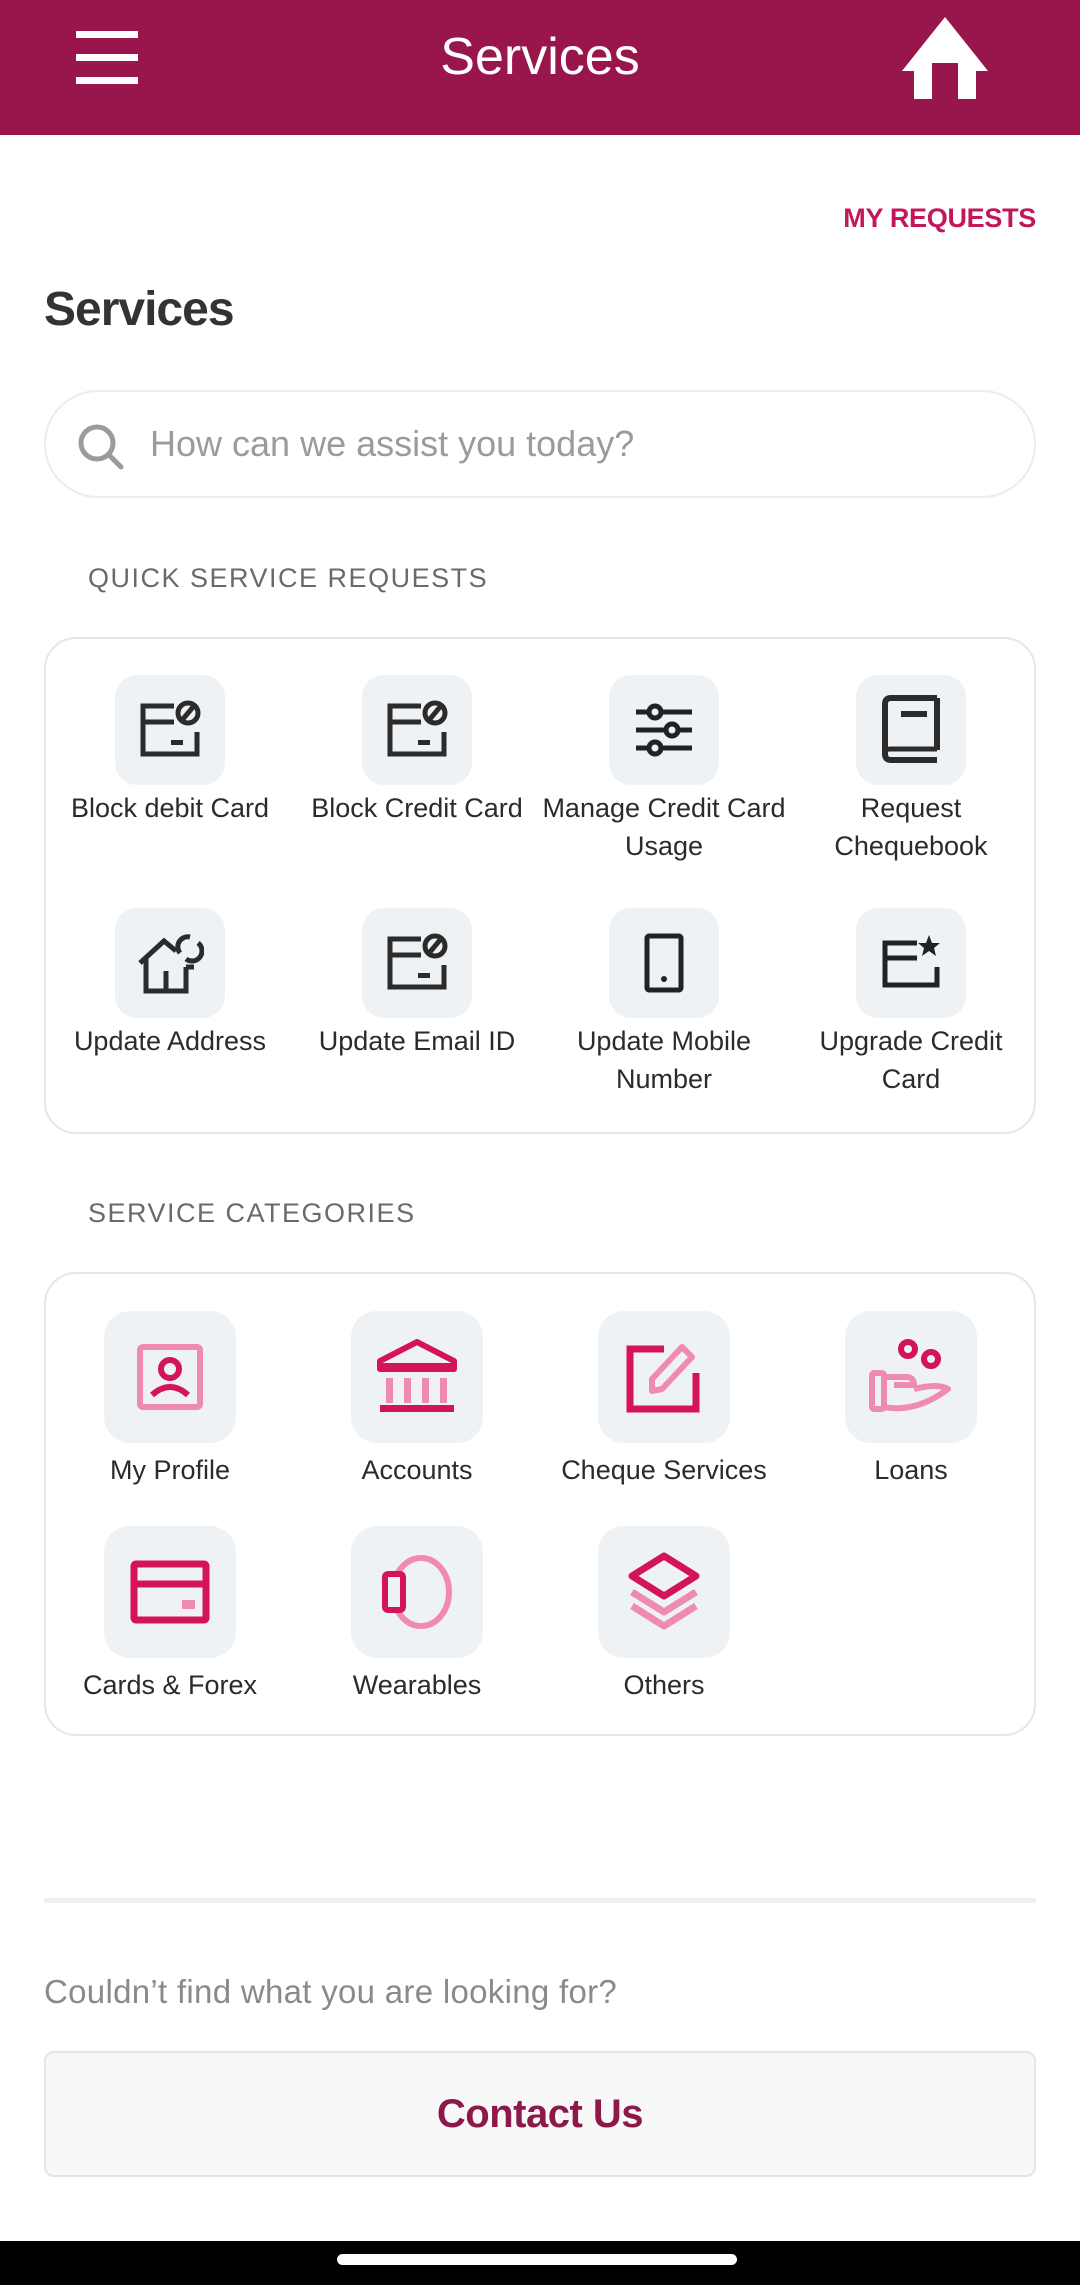 The width and height of the screenshot is (1080, 2285). What do you see at coordinates (417, 1685) in the screenshot?
I see `tile-label: Wearables` at bounding box center [417, 1685].